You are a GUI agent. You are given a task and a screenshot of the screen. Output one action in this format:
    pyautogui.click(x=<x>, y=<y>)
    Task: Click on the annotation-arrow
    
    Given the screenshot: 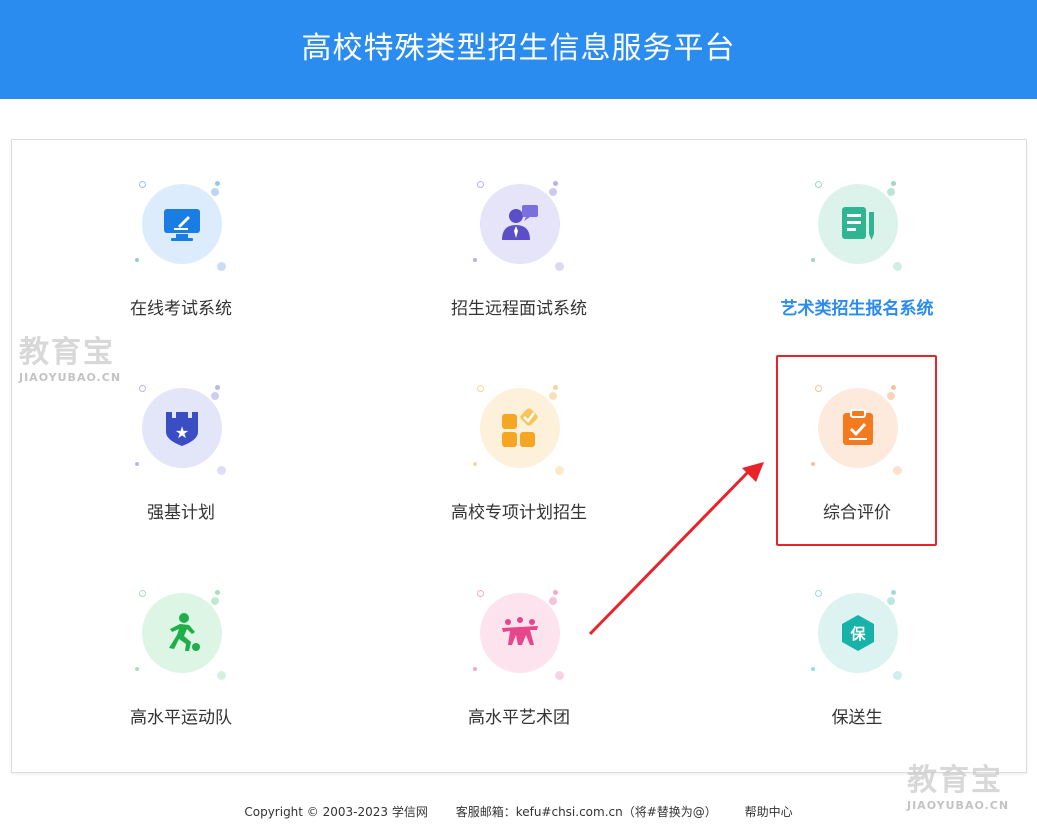 What is the action you would take?
    pyautogui.click(x=676, y=549)
    